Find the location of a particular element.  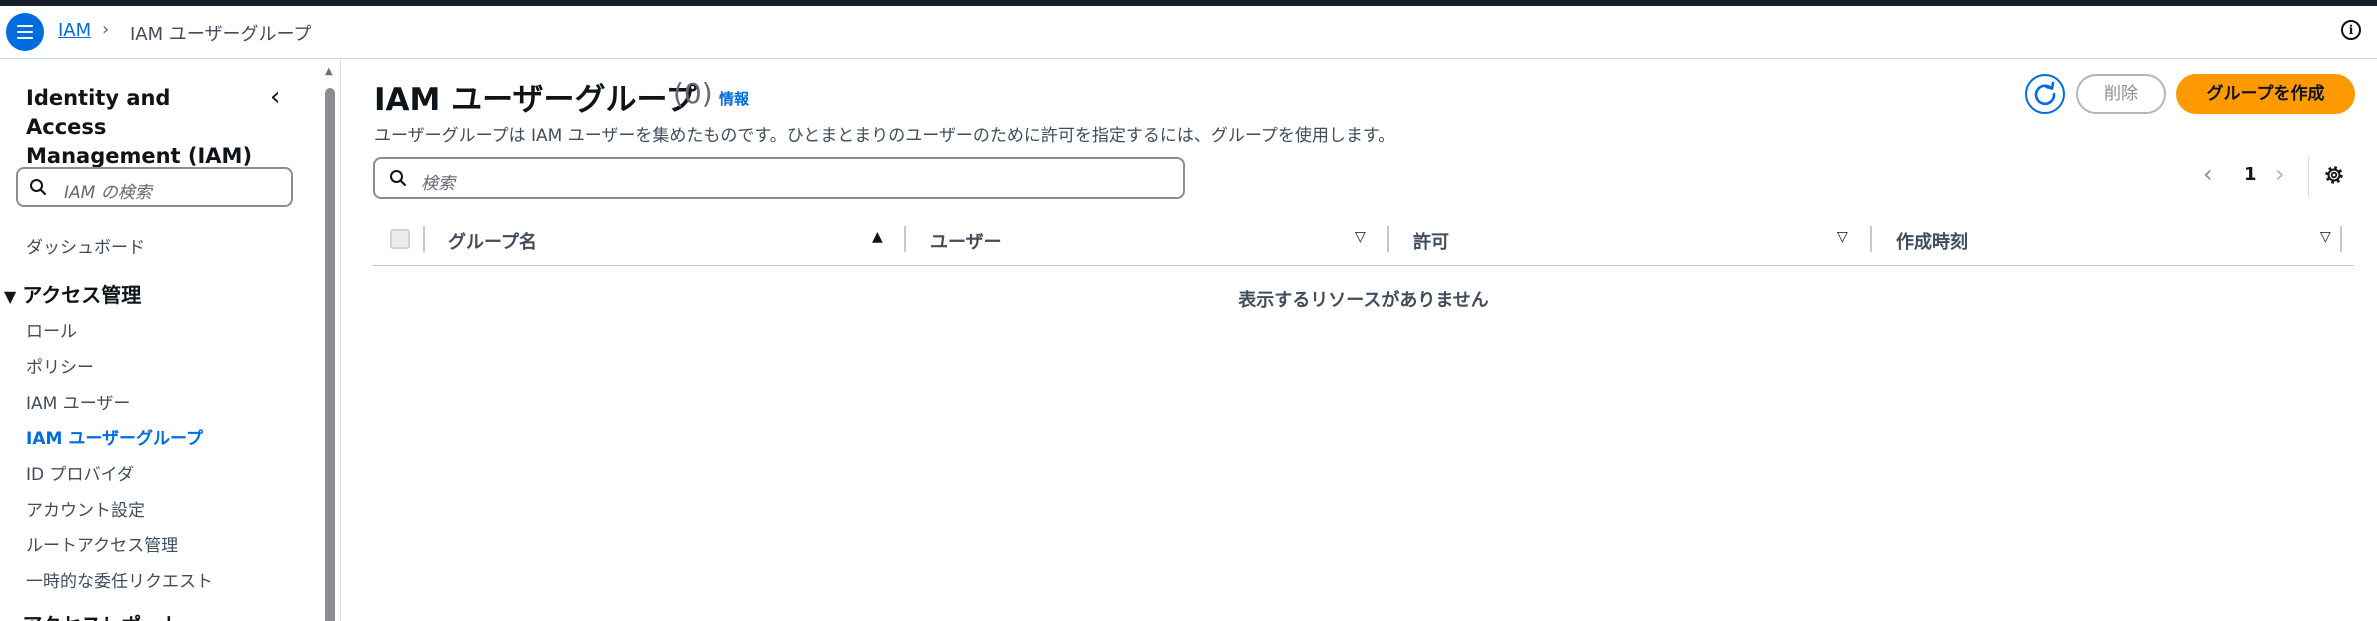

search-input: 検索 is located at coordinates (779, 178).